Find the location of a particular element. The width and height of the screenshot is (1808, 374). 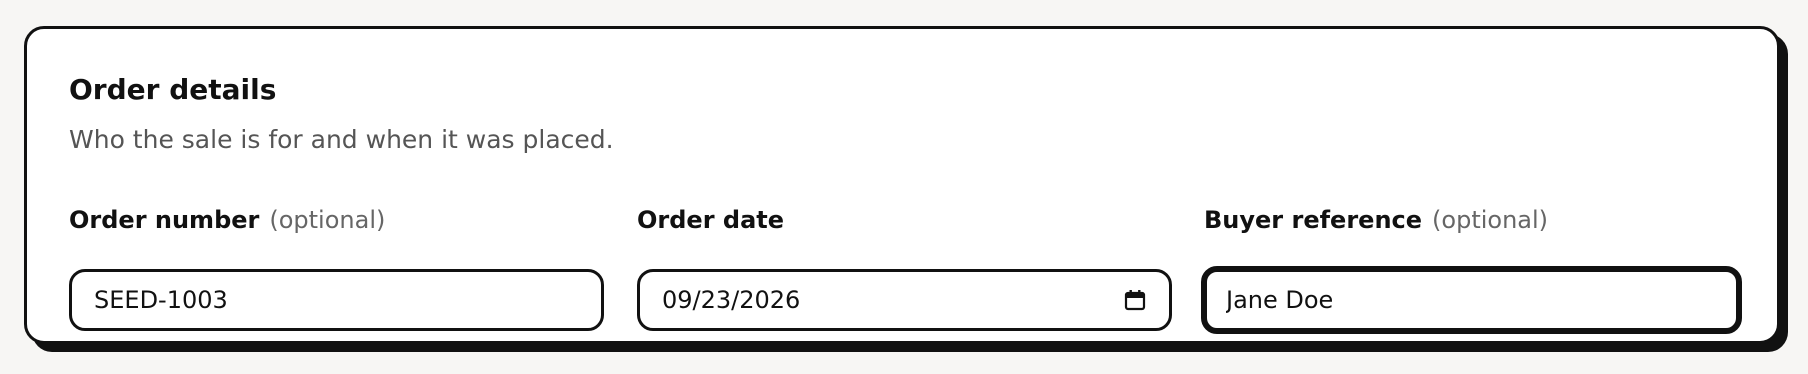

calendar-icon-graphic is located at coordinates (1135, 300).